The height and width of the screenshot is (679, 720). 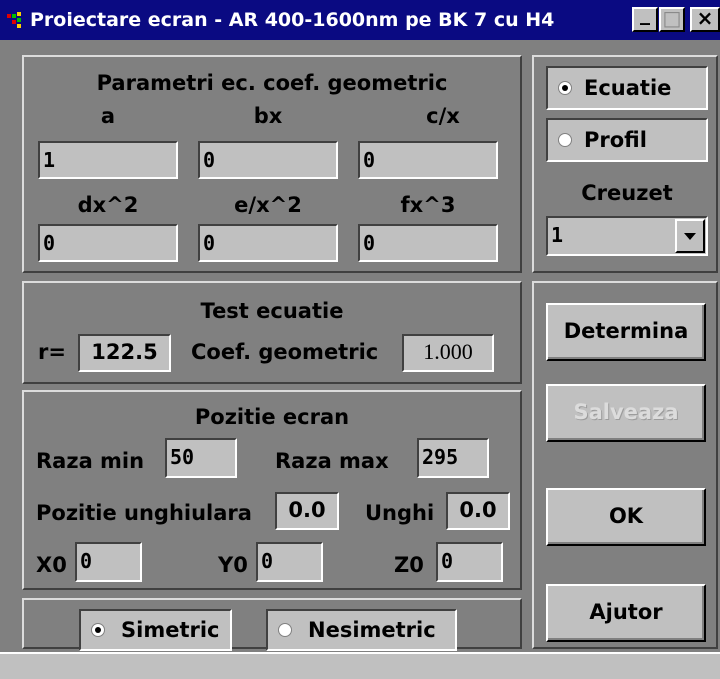 What do you see at coordinates (16, 20) in the screenshot?
I see `app-icon` at bounding box center [16, 20].